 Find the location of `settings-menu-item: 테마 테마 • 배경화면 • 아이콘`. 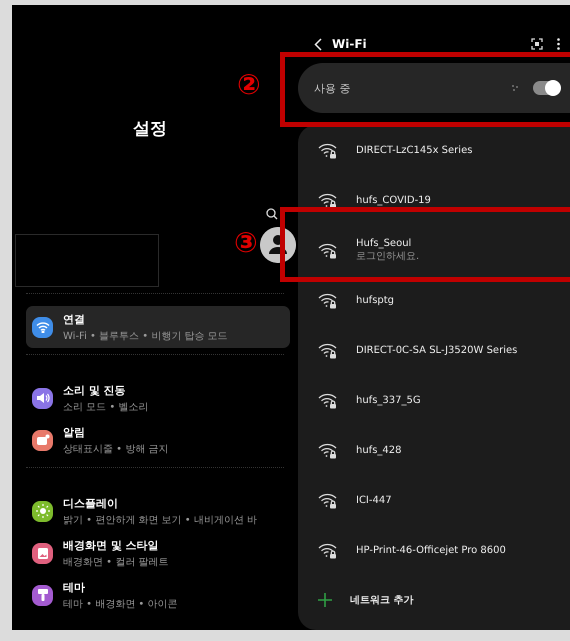

settings-menu-item: 테마 테마 • 배경화면 • 아이콘 is located at coordinates (158, 595).